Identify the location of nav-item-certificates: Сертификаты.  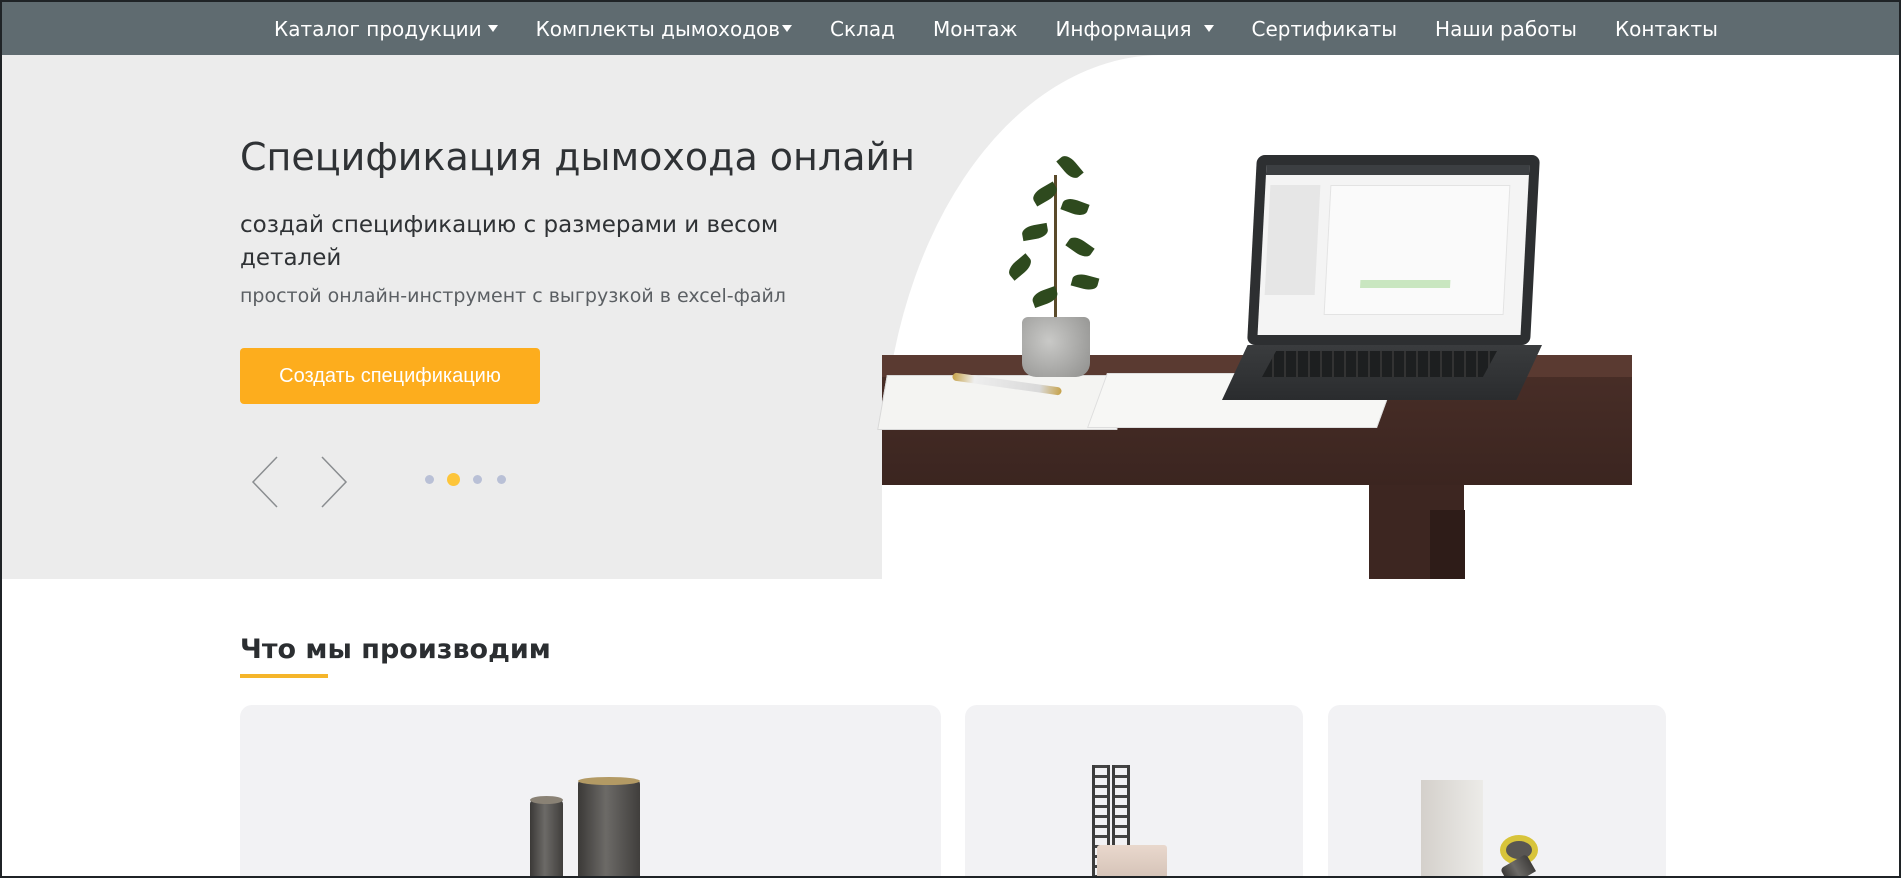
(1325, 29).